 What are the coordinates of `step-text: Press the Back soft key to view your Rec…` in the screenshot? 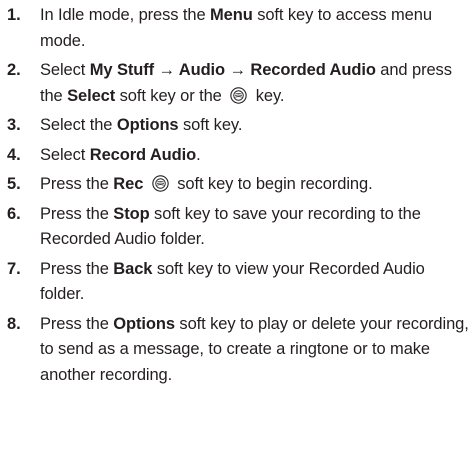 It's located at (232, 282).